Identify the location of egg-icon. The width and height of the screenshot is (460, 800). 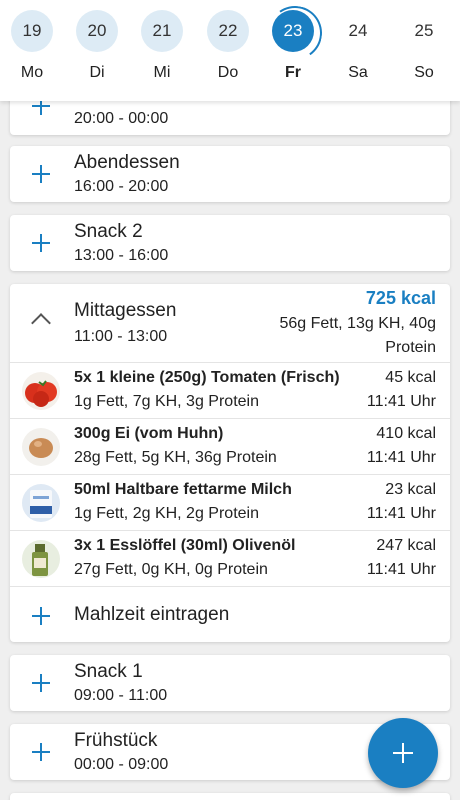
(41, 447).